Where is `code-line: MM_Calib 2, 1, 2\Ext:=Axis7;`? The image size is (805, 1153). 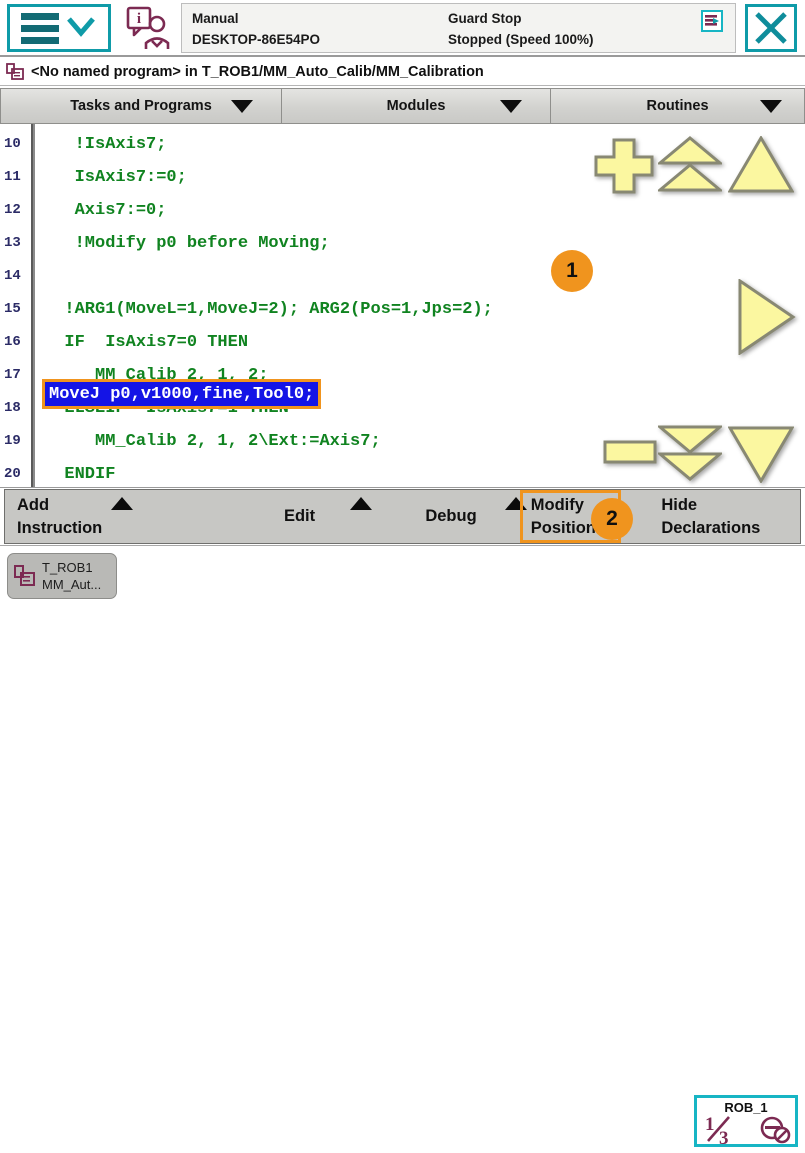
code-line: MM_Calib 2, 1, 2\Ext:=Axis7; is located at coordinates (212, 441).